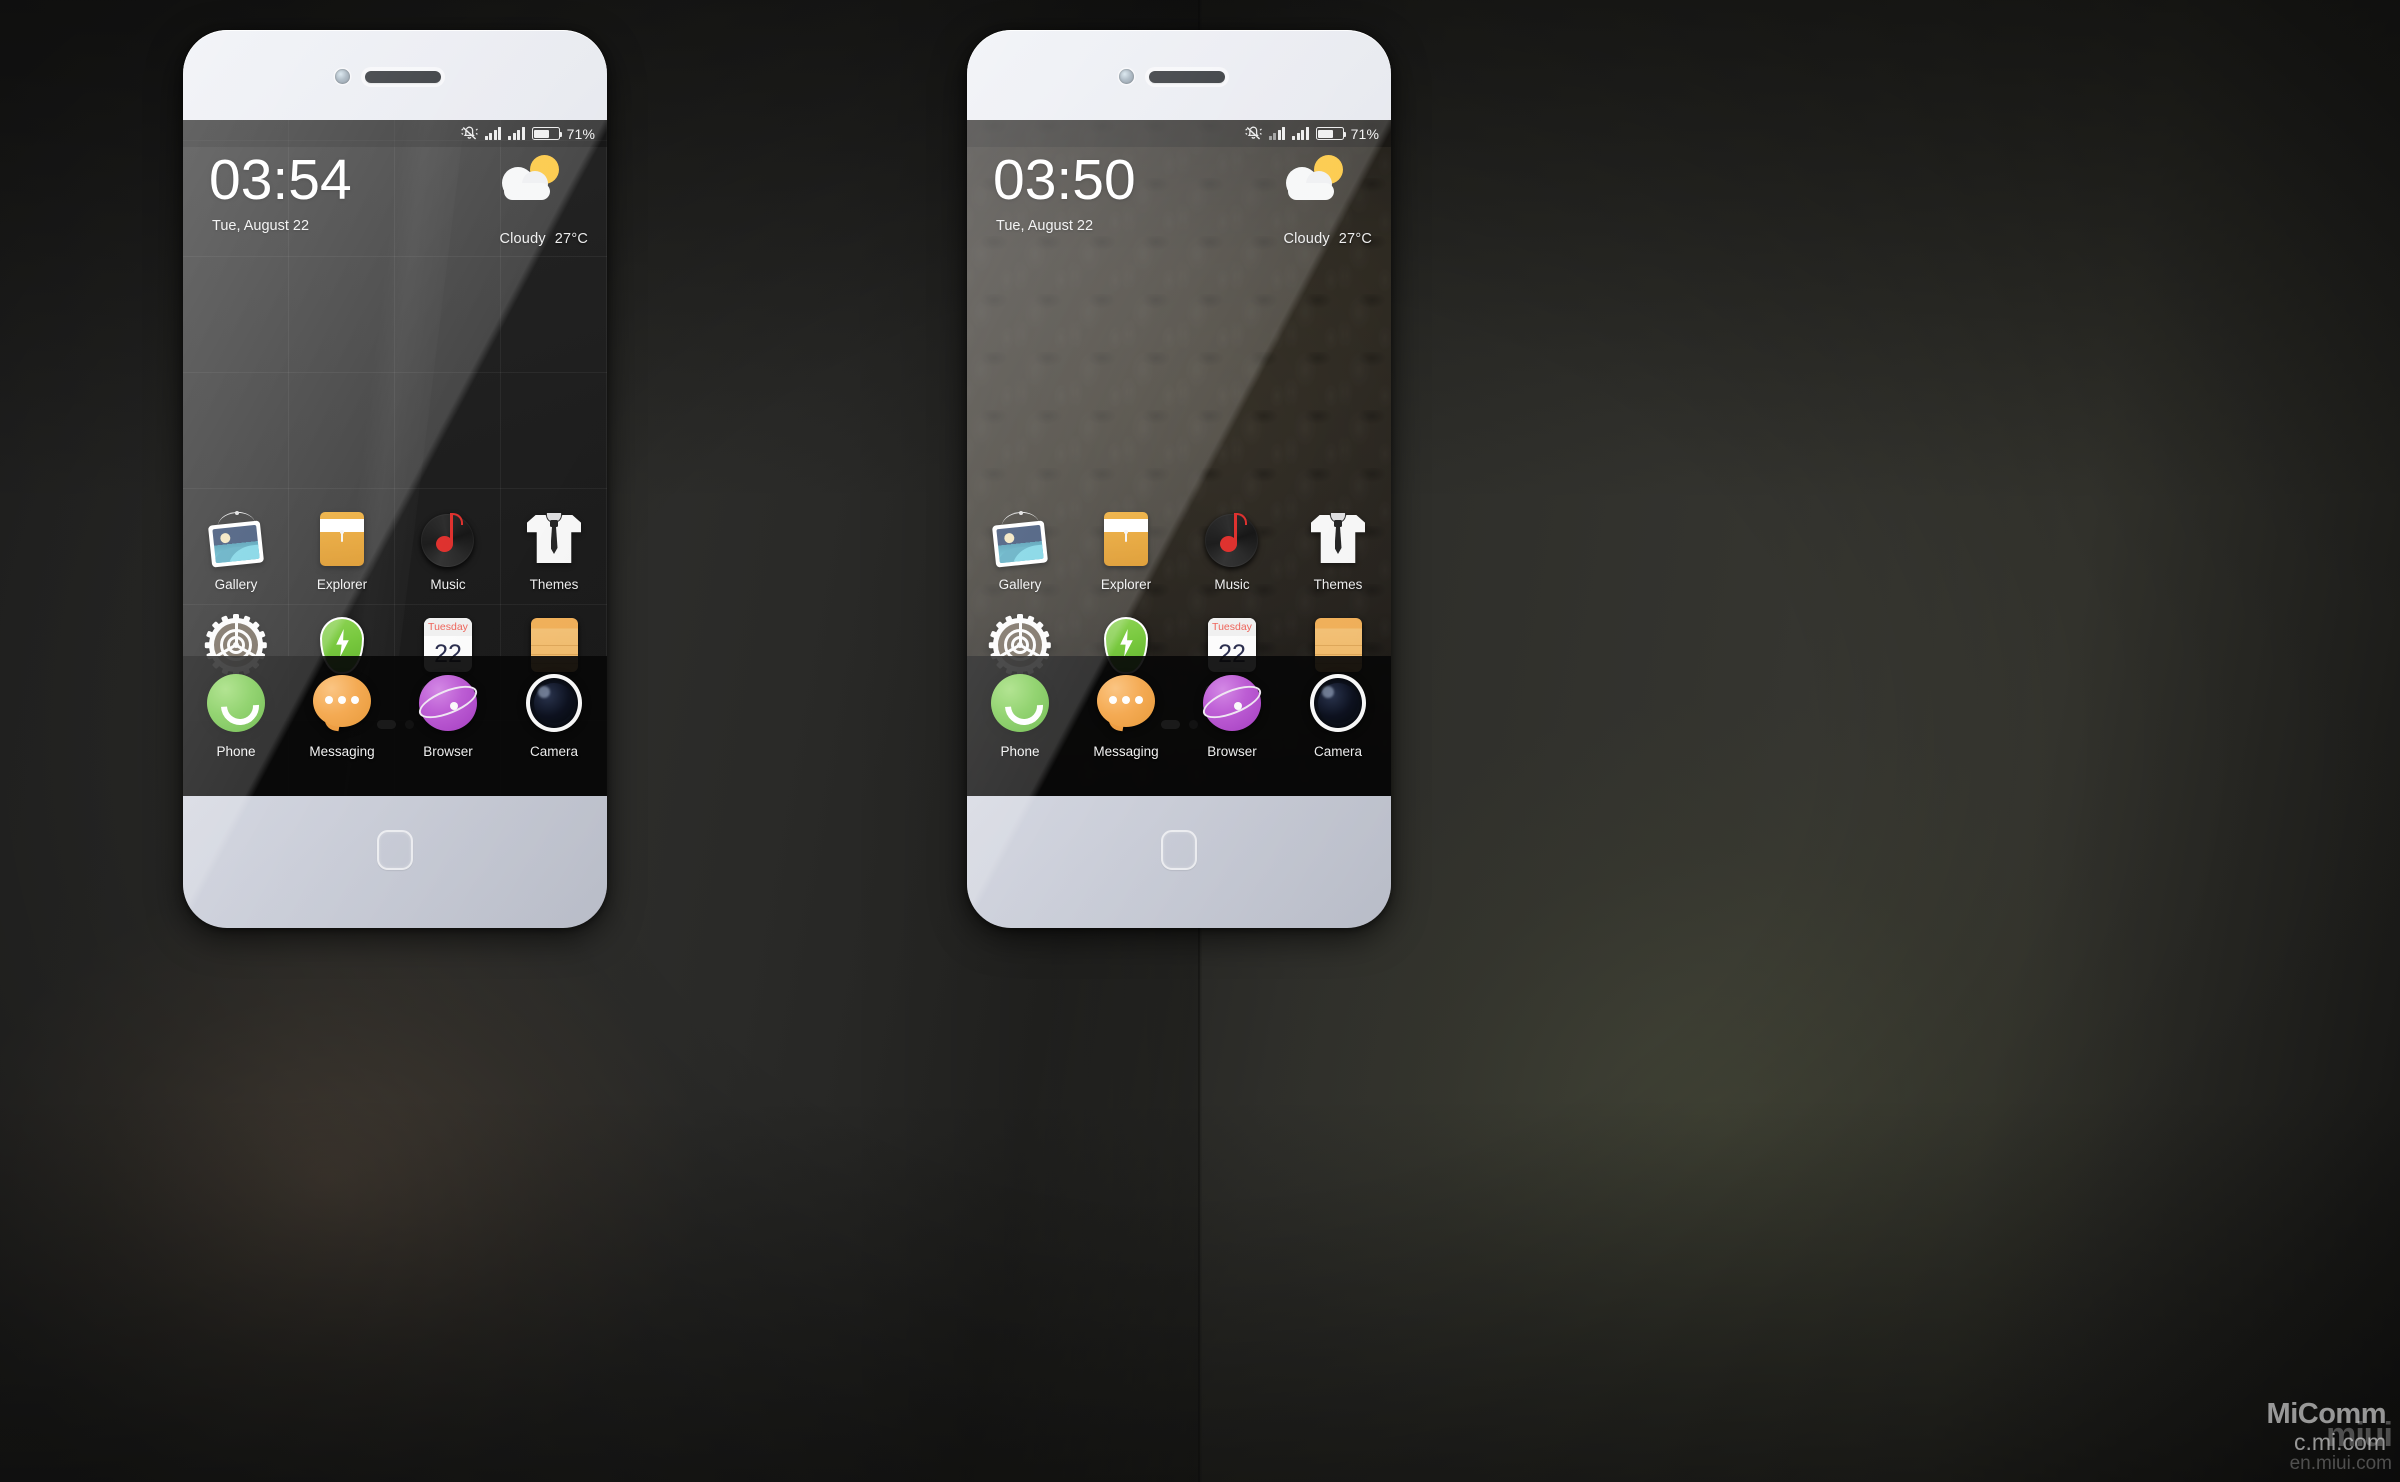 The width and height of the screenshot is (2400, 1482). I want to click on clock-time: 03:50, so click(1064, 180).